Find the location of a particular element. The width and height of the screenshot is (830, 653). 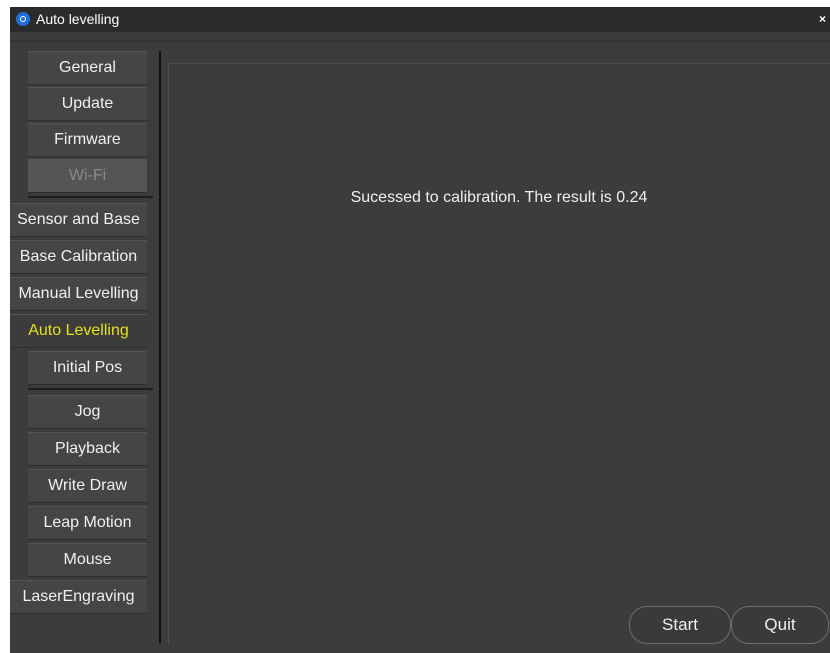

sidebar-item-sensor-and-base: Sensor and Base is located at coordinates (78, 220).